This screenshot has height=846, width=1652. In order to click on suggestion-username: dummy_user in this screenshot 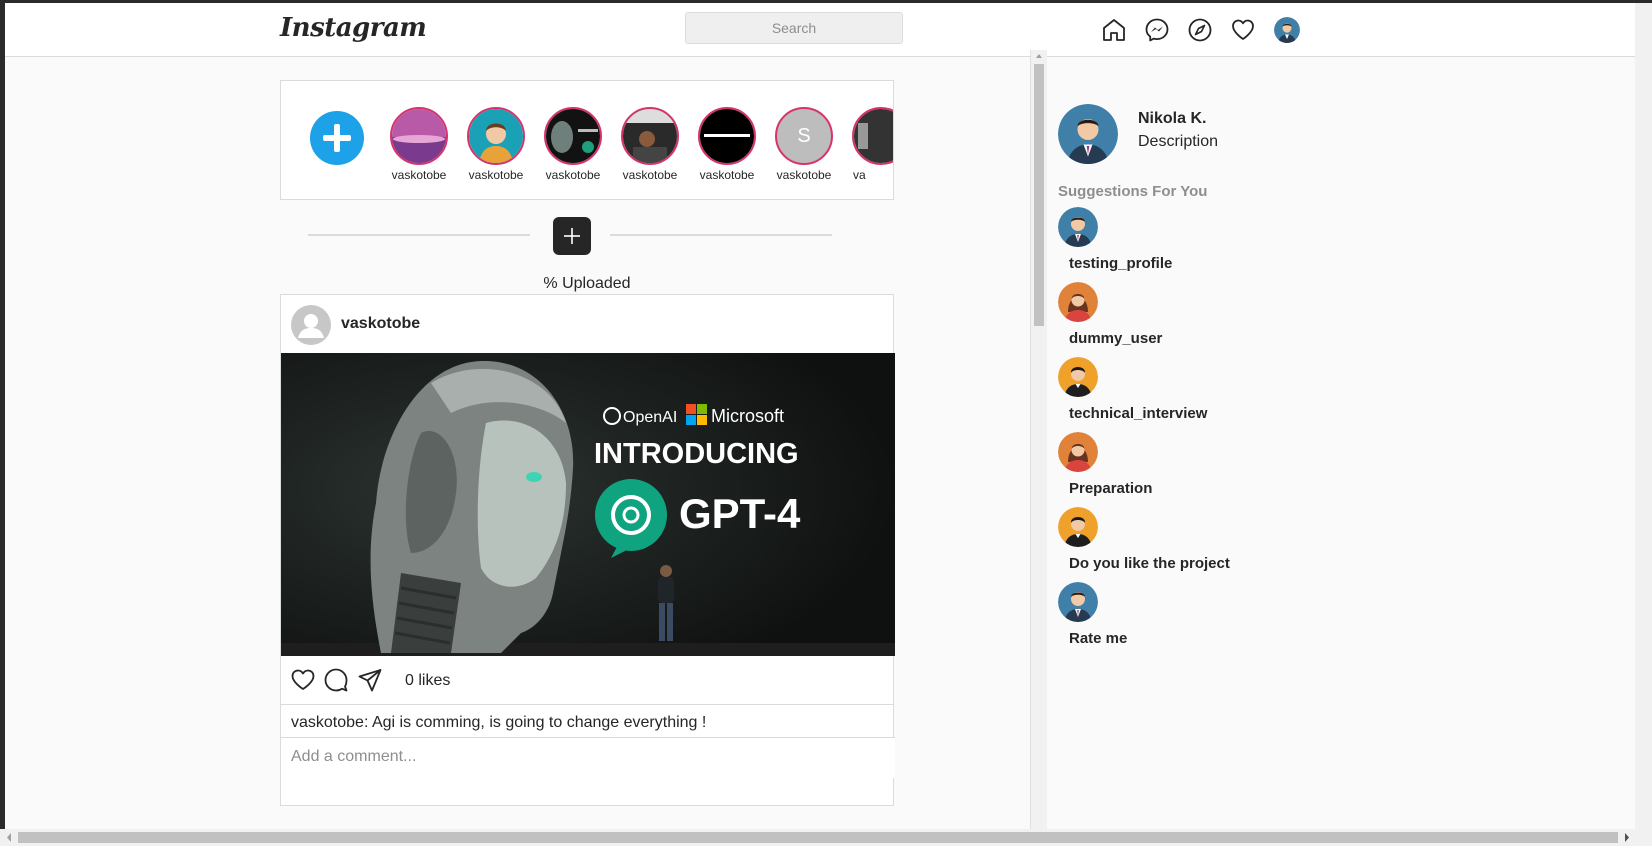, I will do `click(1115, 338)`.